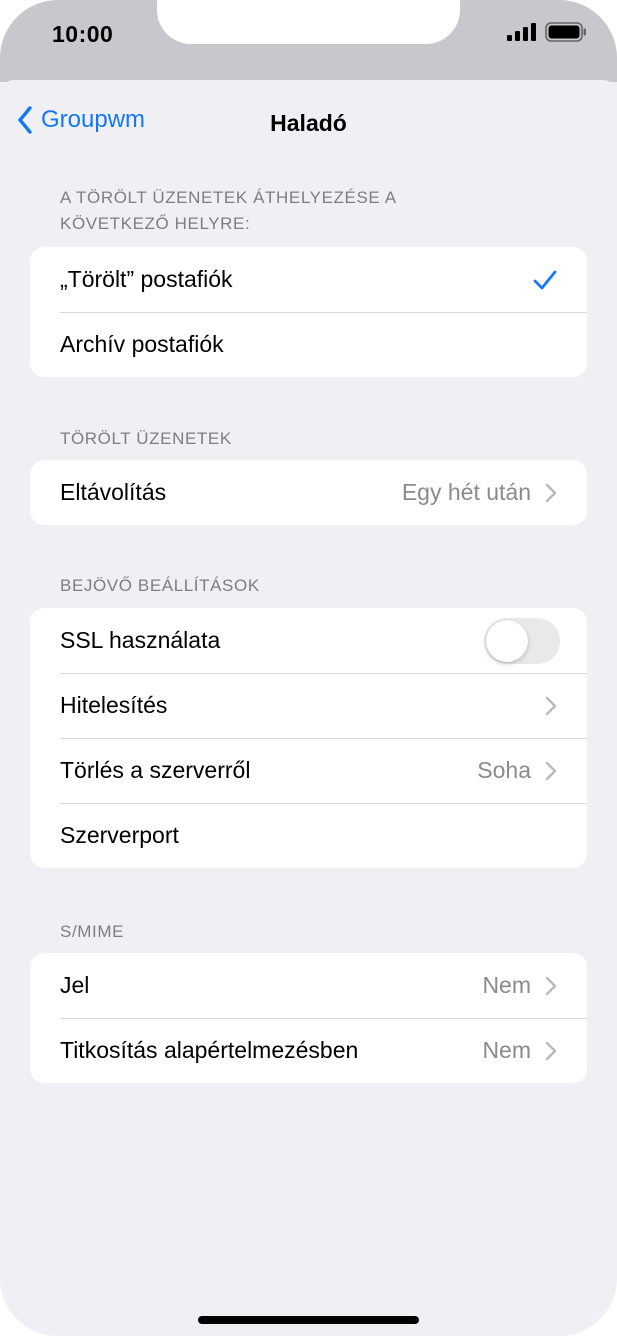  I want to click on row-delete-from-server: Törlés a szerverről Soha, so click(308, 770).